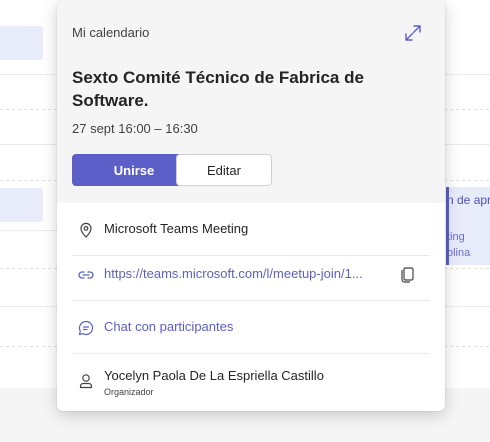 Image resolution: width=490 pixels, height=442 pixels. I want to click on expand-icon, so click(413, 33).